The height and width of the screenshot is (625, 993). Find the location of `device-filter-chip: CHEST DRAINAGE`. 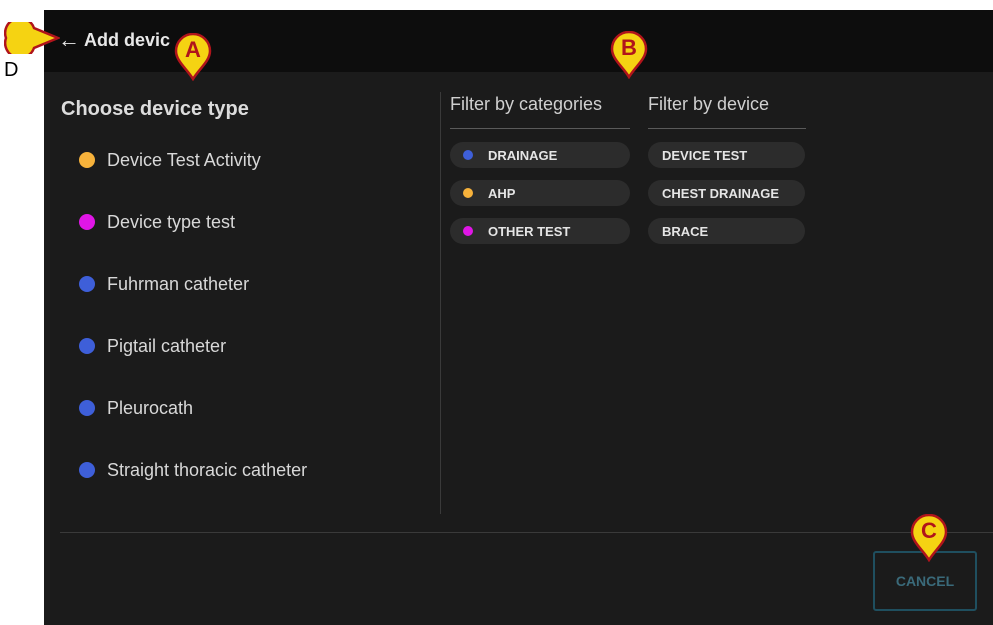

device-filter-chip: CHEST DRAINAGE is located at coordinates (726, 193).